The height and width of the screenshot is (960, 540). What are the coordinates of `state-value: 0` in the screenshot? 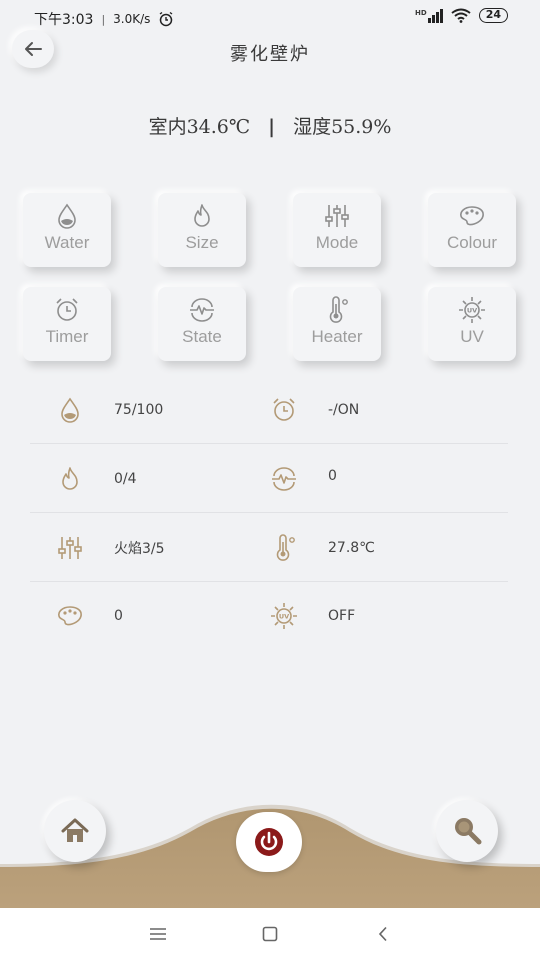 It's located at (332, 476).